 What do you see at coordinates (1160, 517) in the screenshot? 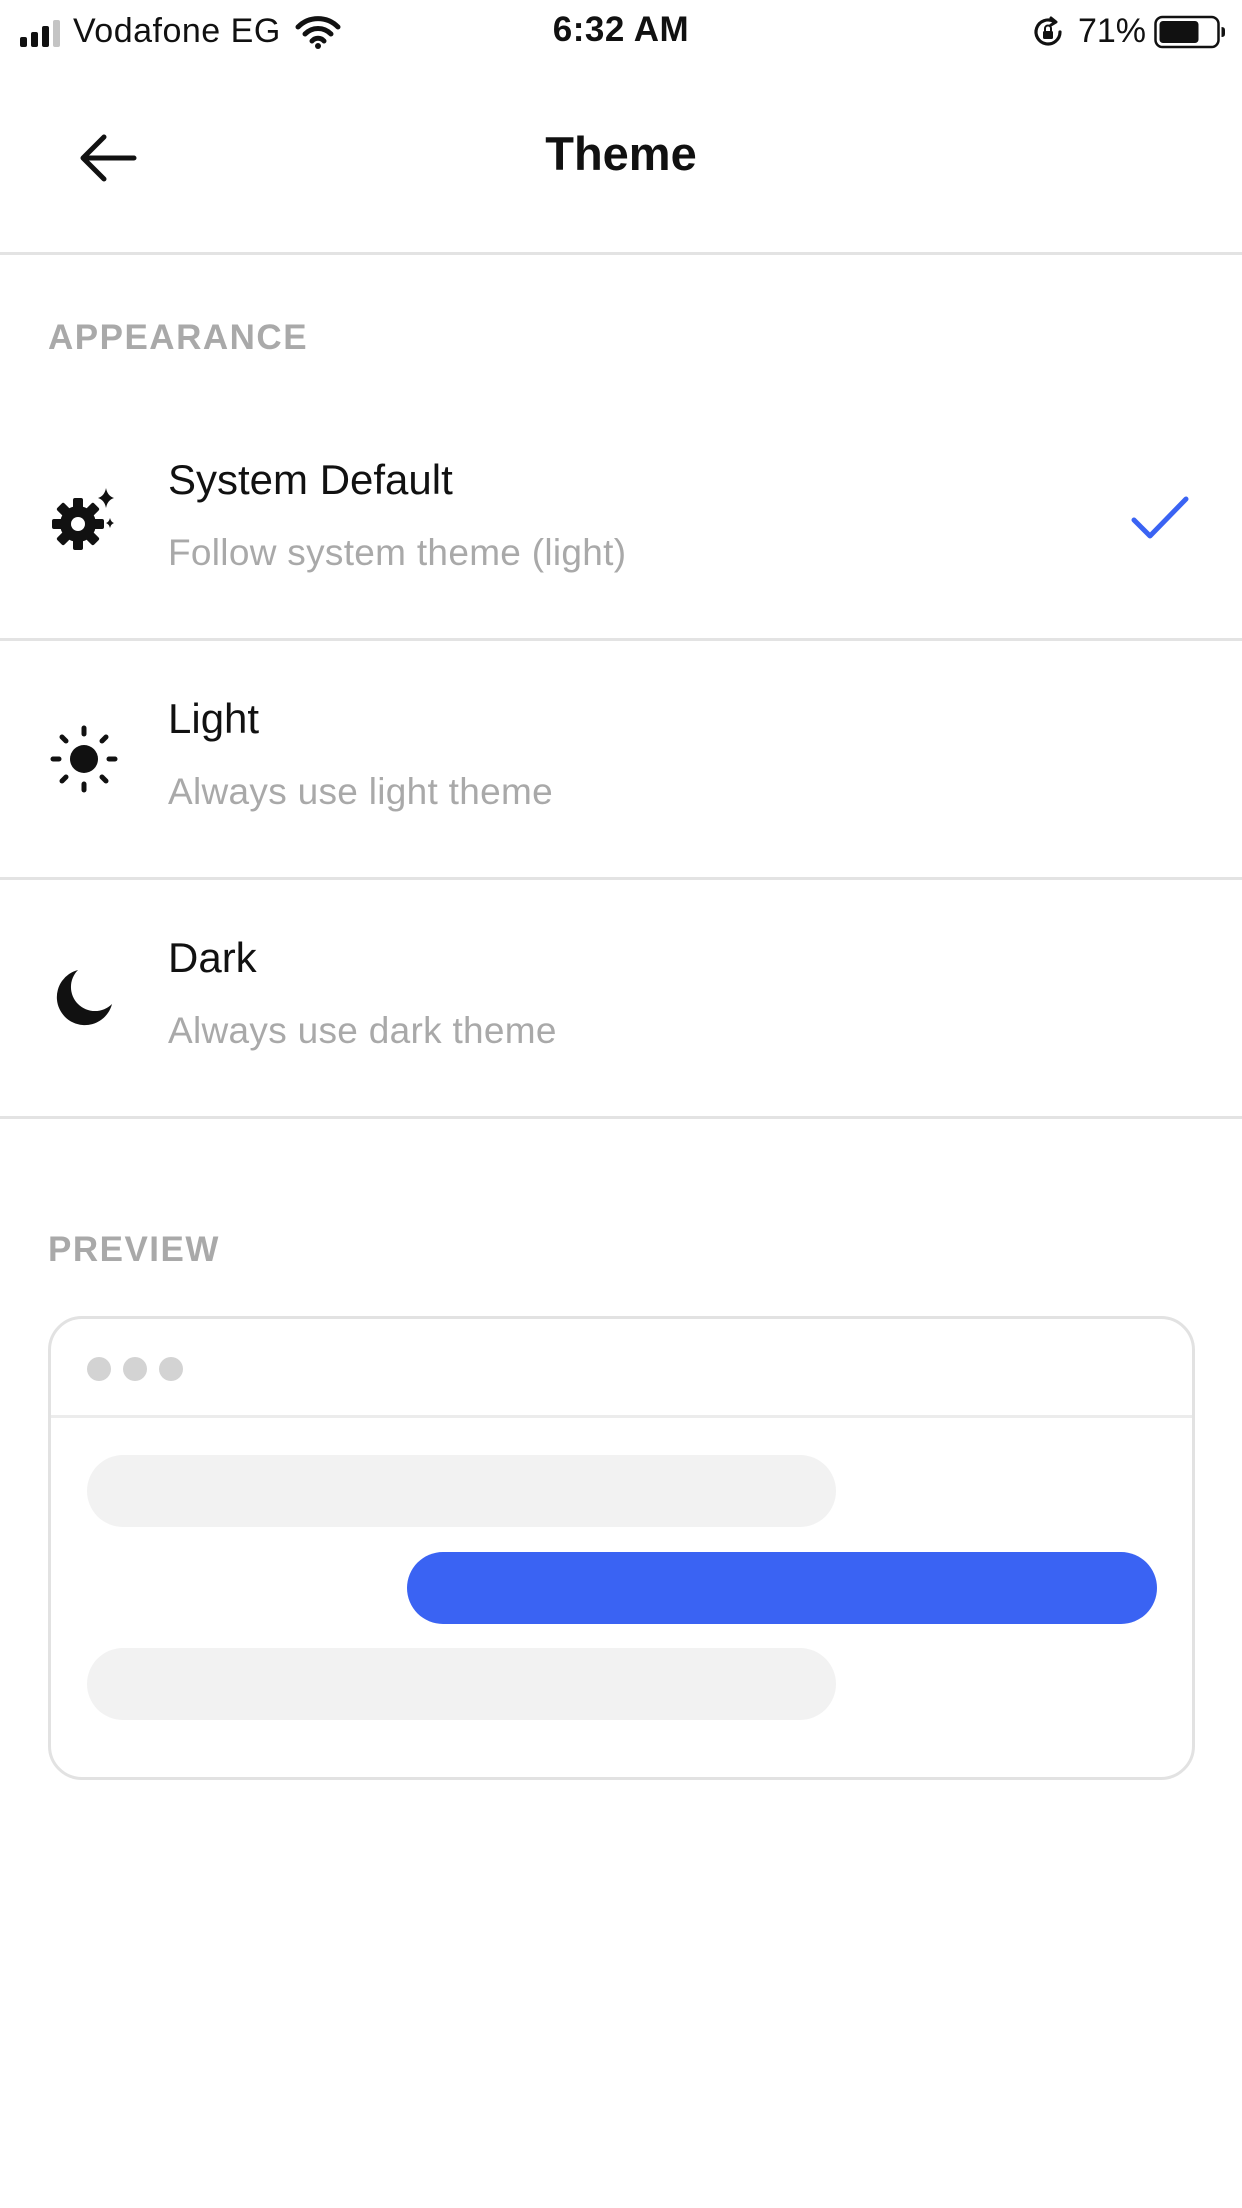
I see `checkmark-icon` at bounding box center [1160, 517].